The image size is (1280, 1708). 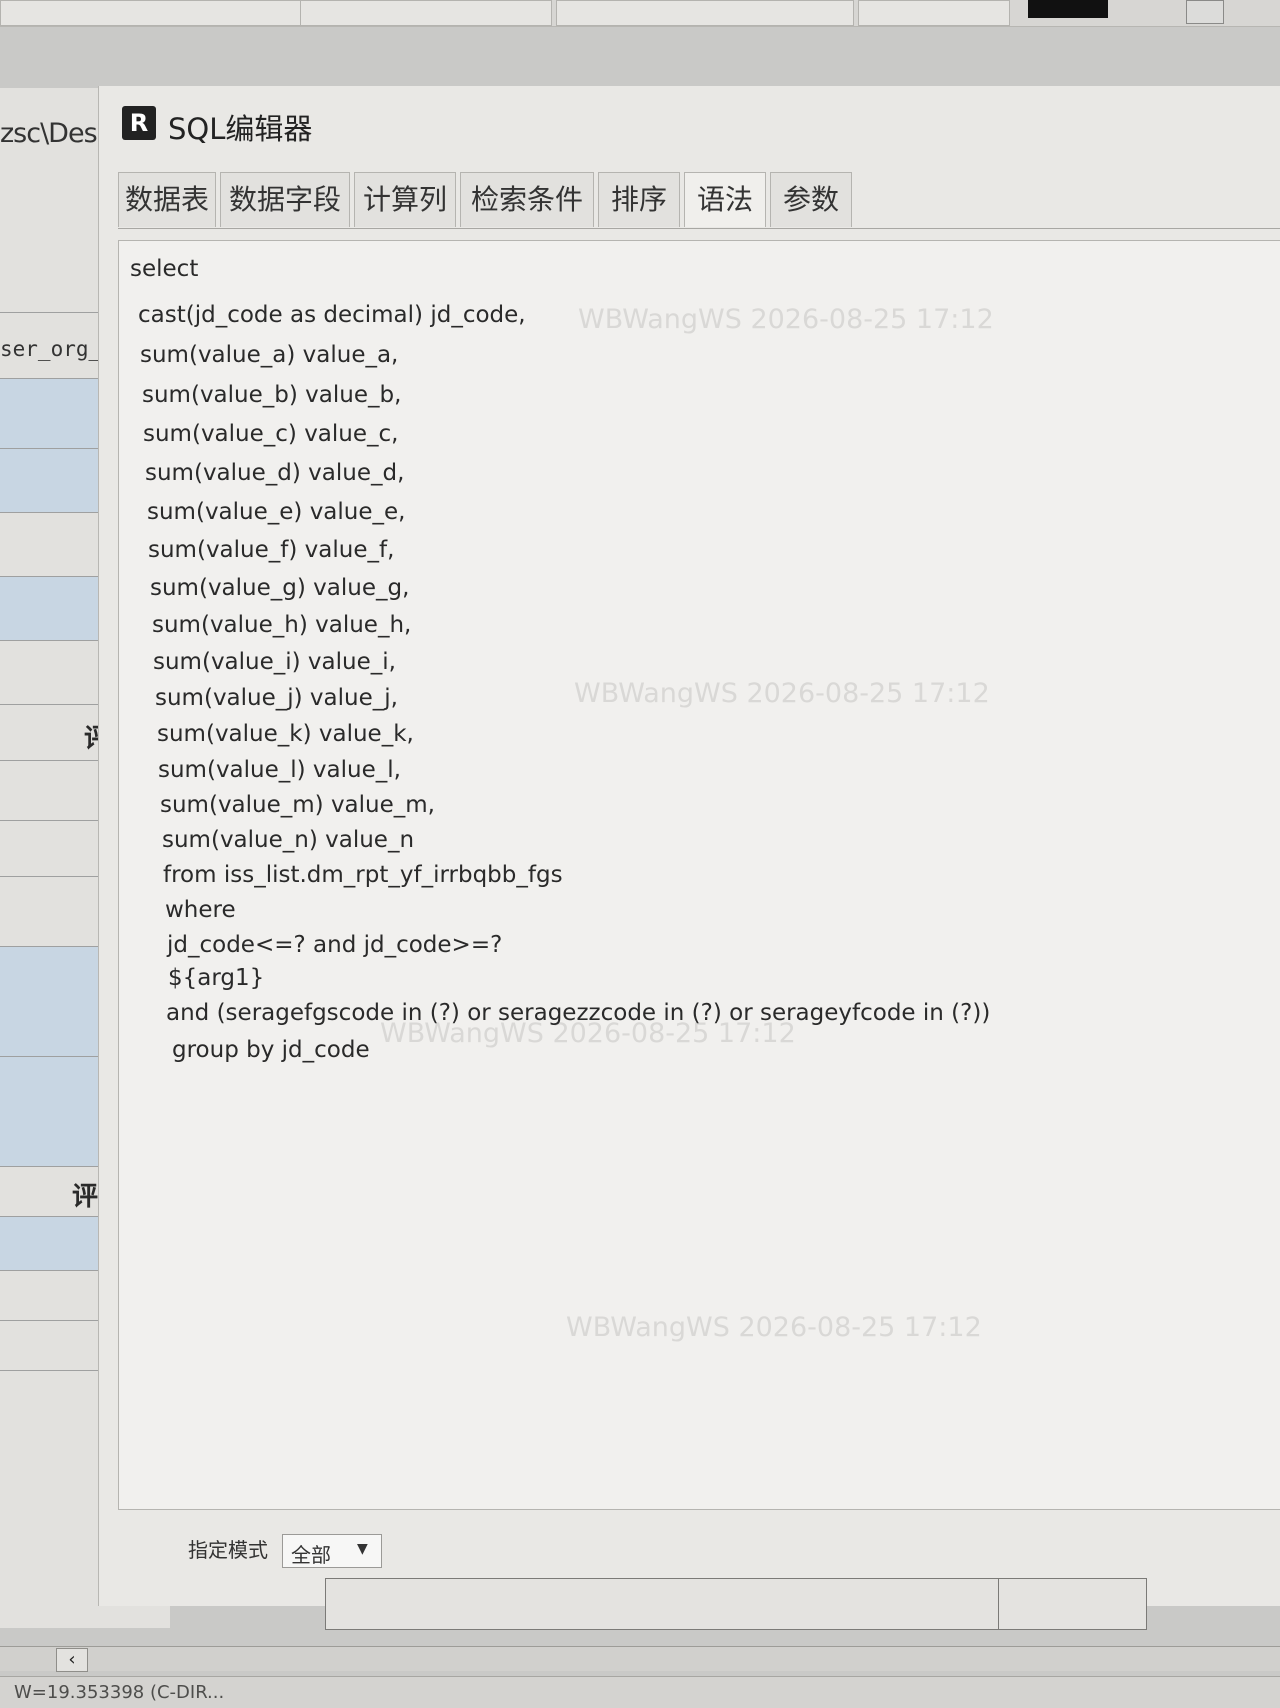 What do you see at coordinates (164, 269) in the screenshot?
I see `sql-line: select` at bounding box center [164, 269].